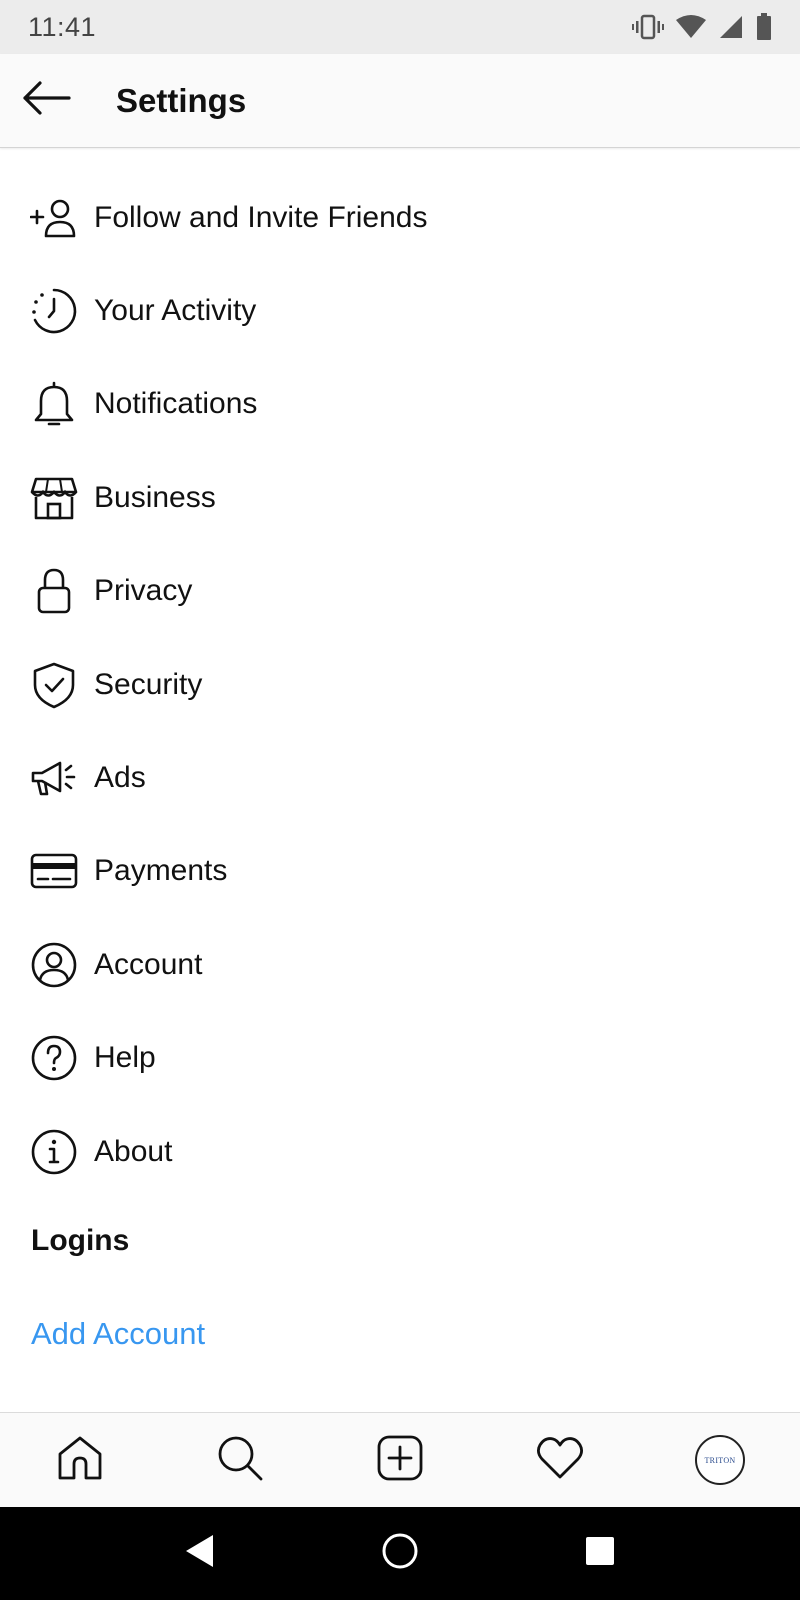 The height and width of the screenshot is (1600, 800). Describe the element at coordinates (54, 685) in the screenshot. I see `shield-check-icon` at that location.